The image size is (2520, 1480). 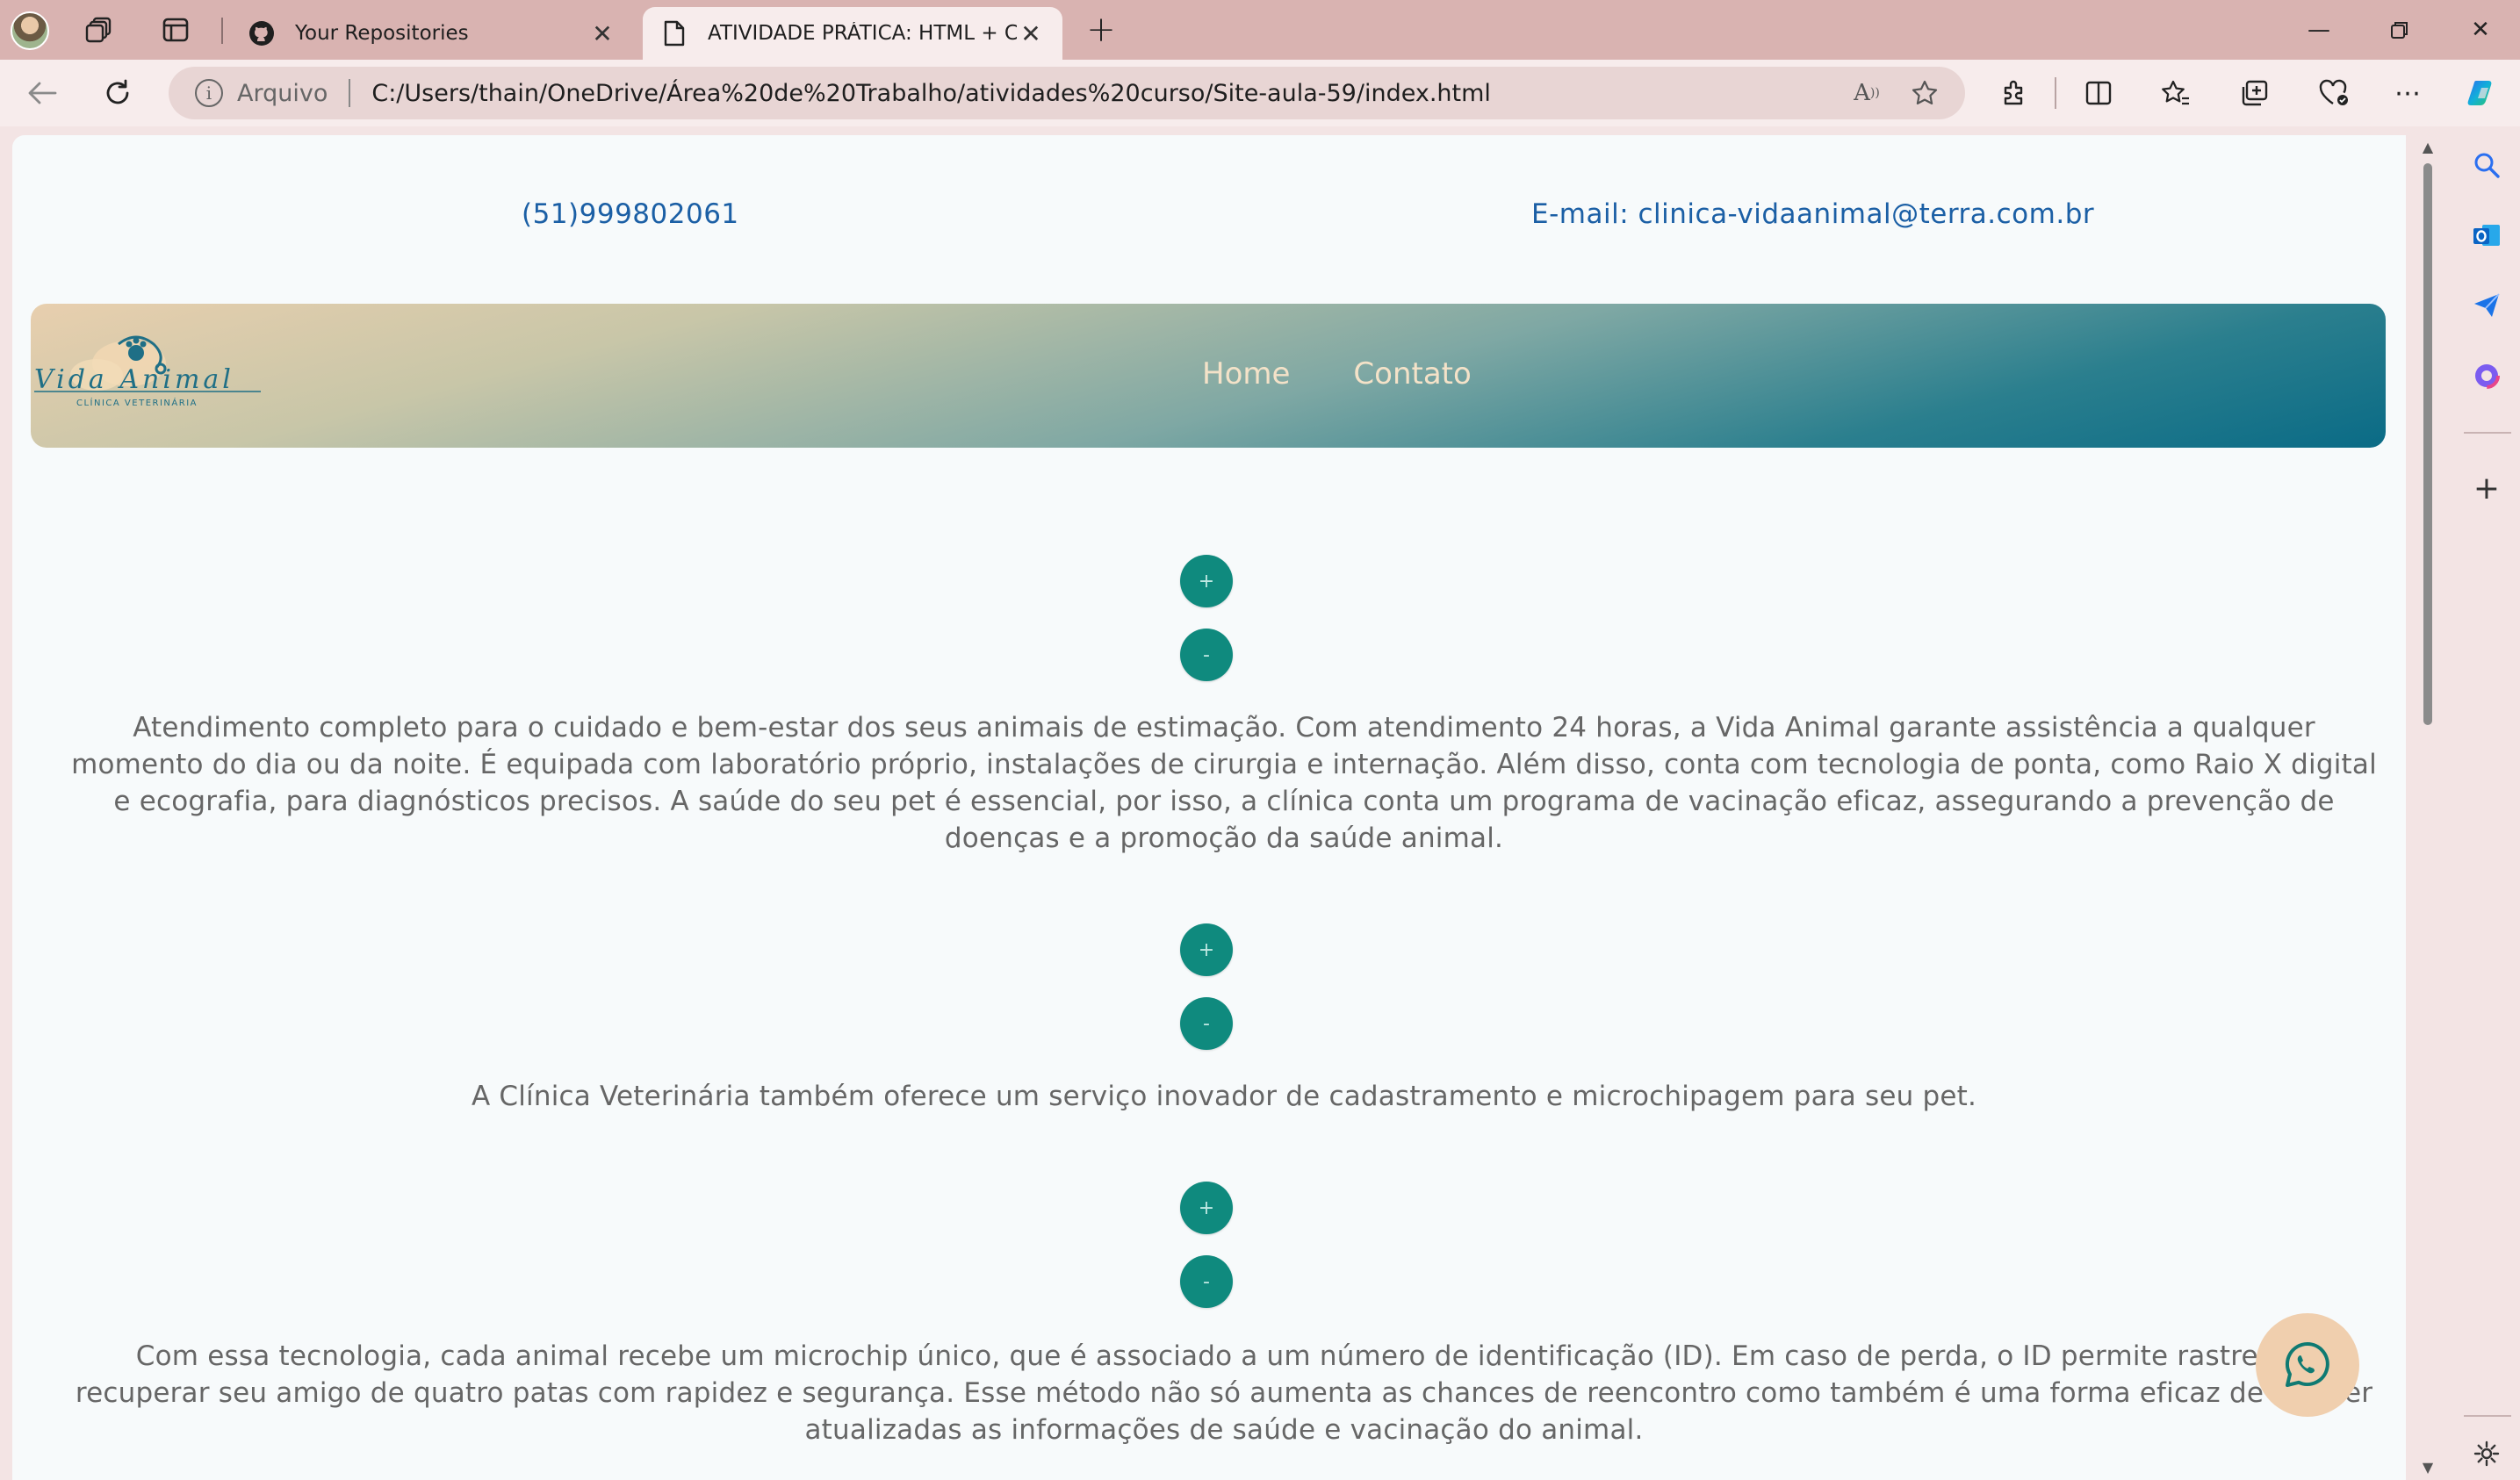 What do you see at coordinates (2427, 807) in the screenshot?
I see `page-scrollbar: ▲ ▼` at bounding box center [2427, 807].